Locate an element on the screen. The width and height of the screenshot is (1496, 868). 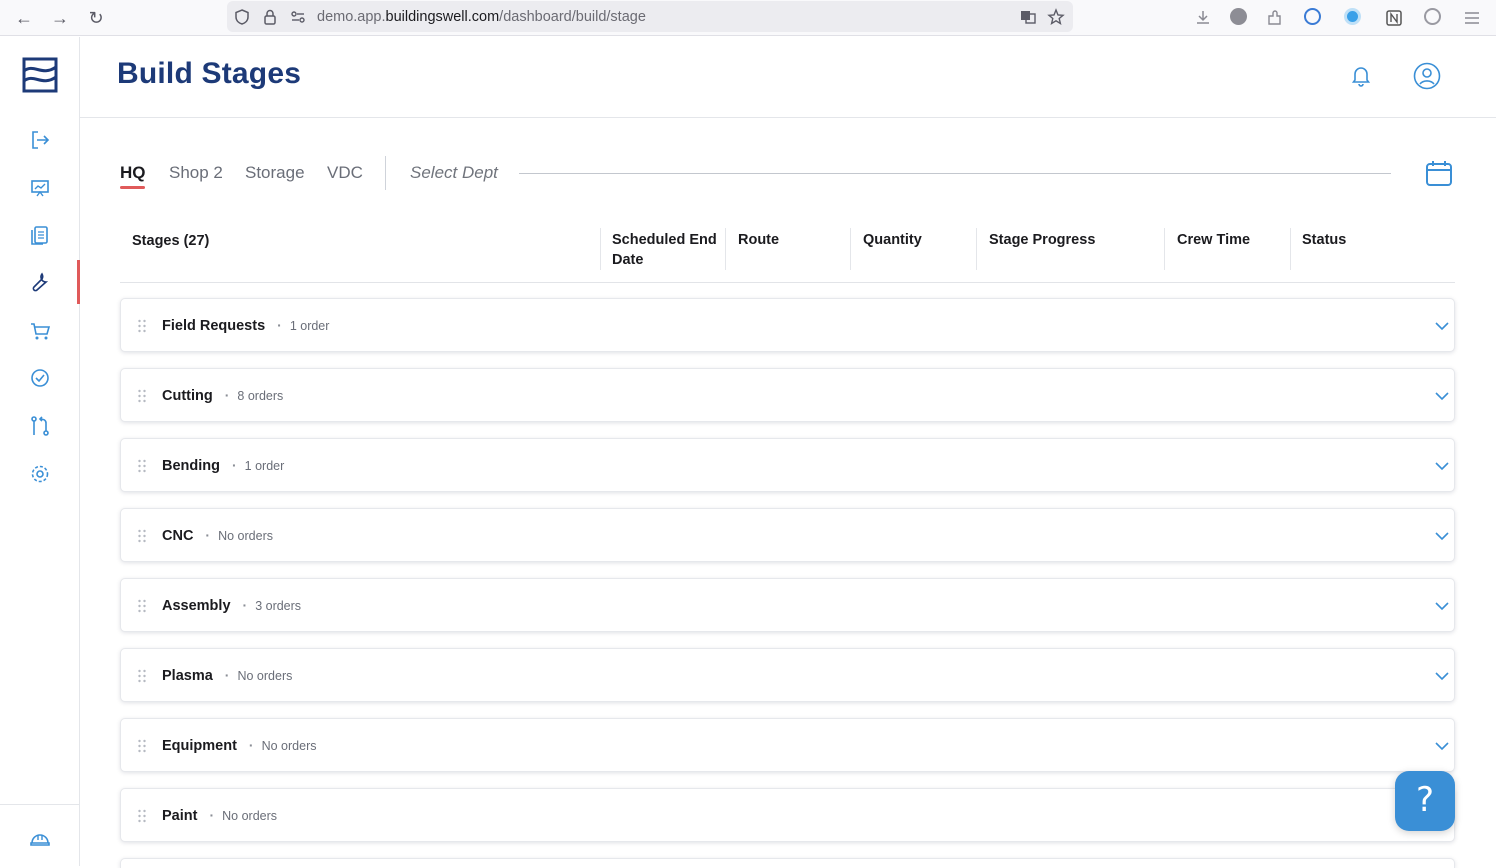
bell-icon is located at coordinates (1361, 76).